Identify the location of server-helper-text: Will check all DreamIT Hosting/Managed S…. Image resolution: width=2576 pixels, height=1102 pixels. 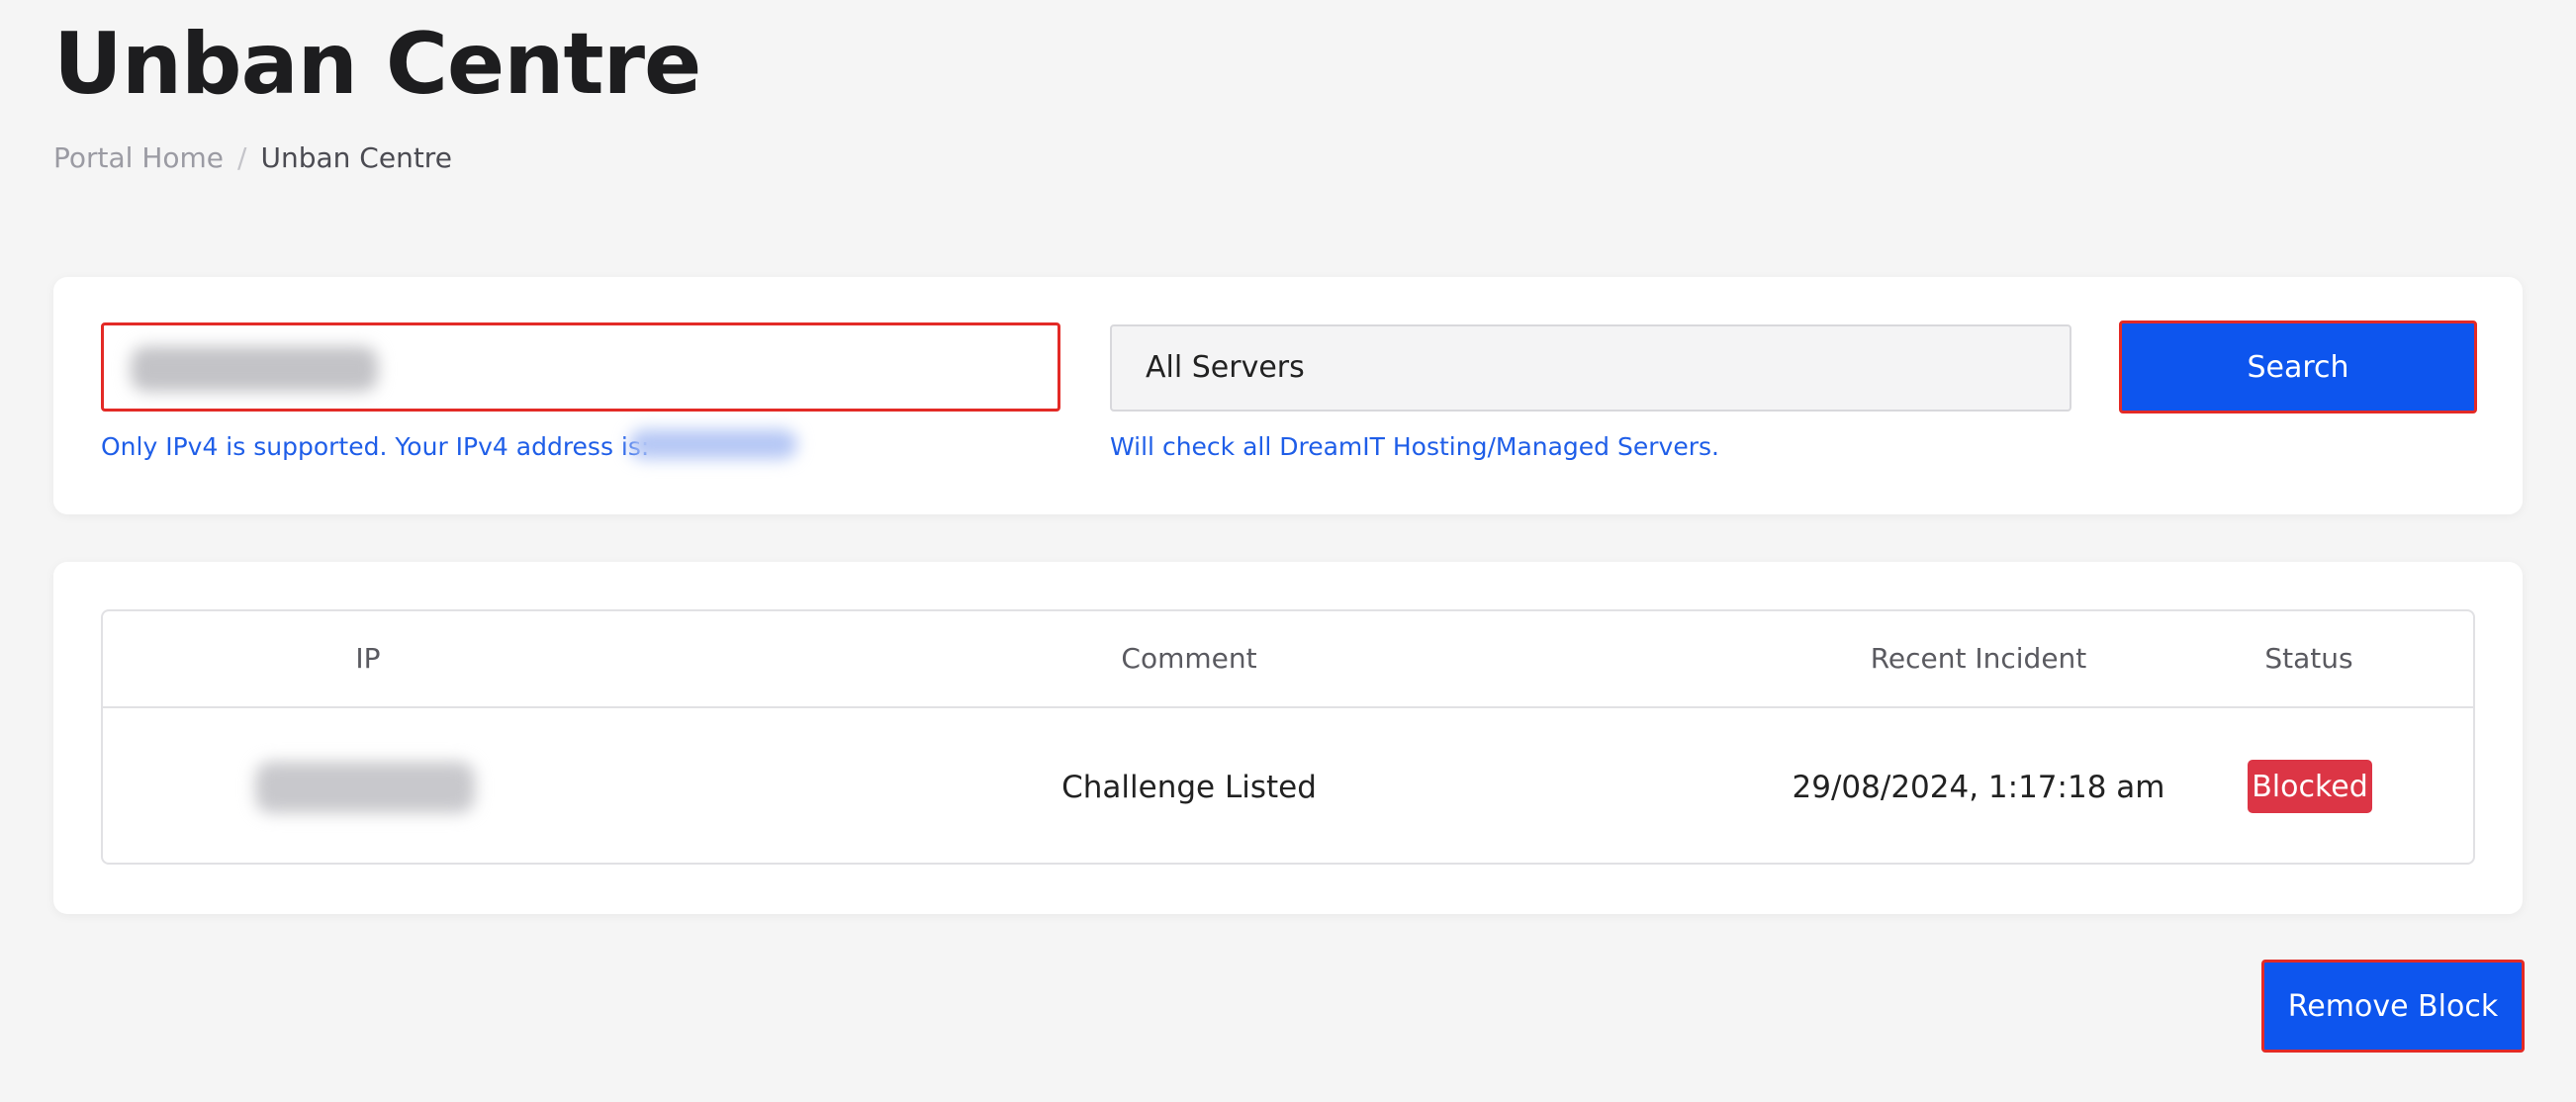
(1414, 446).